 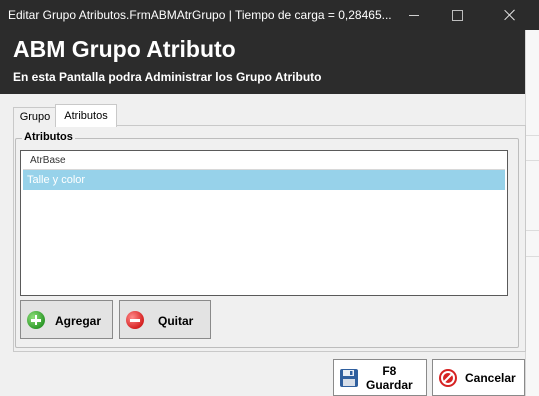 I want to click on add-button: Agregar, so click(x=66, y=319).